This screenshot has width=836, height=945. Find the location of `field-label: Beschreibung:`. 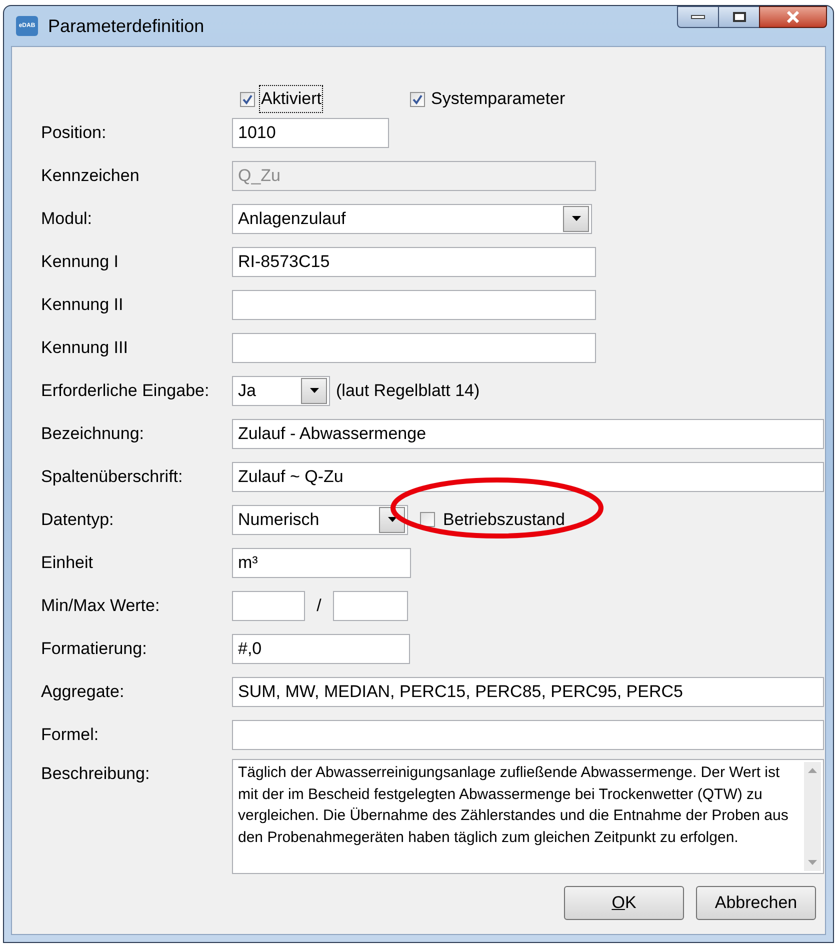

field-label: Beschreibung: is located at coordinates (96, 774).